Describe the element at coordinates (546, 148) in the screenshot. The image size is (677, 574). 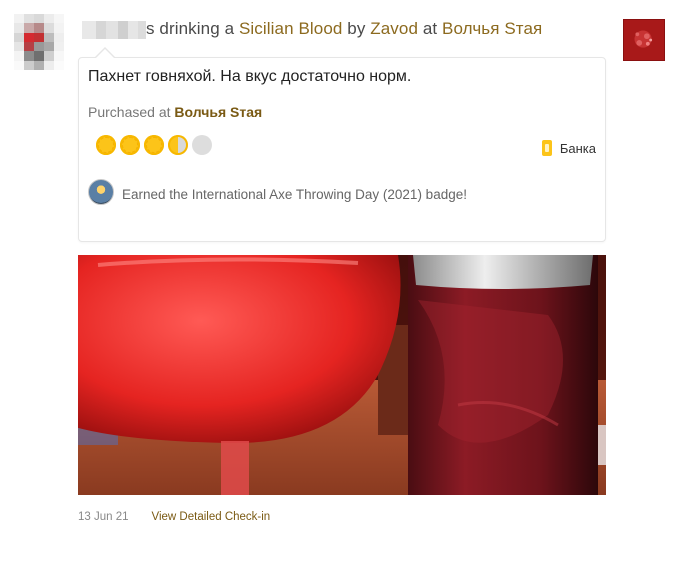
I see `can-icon` at that location.